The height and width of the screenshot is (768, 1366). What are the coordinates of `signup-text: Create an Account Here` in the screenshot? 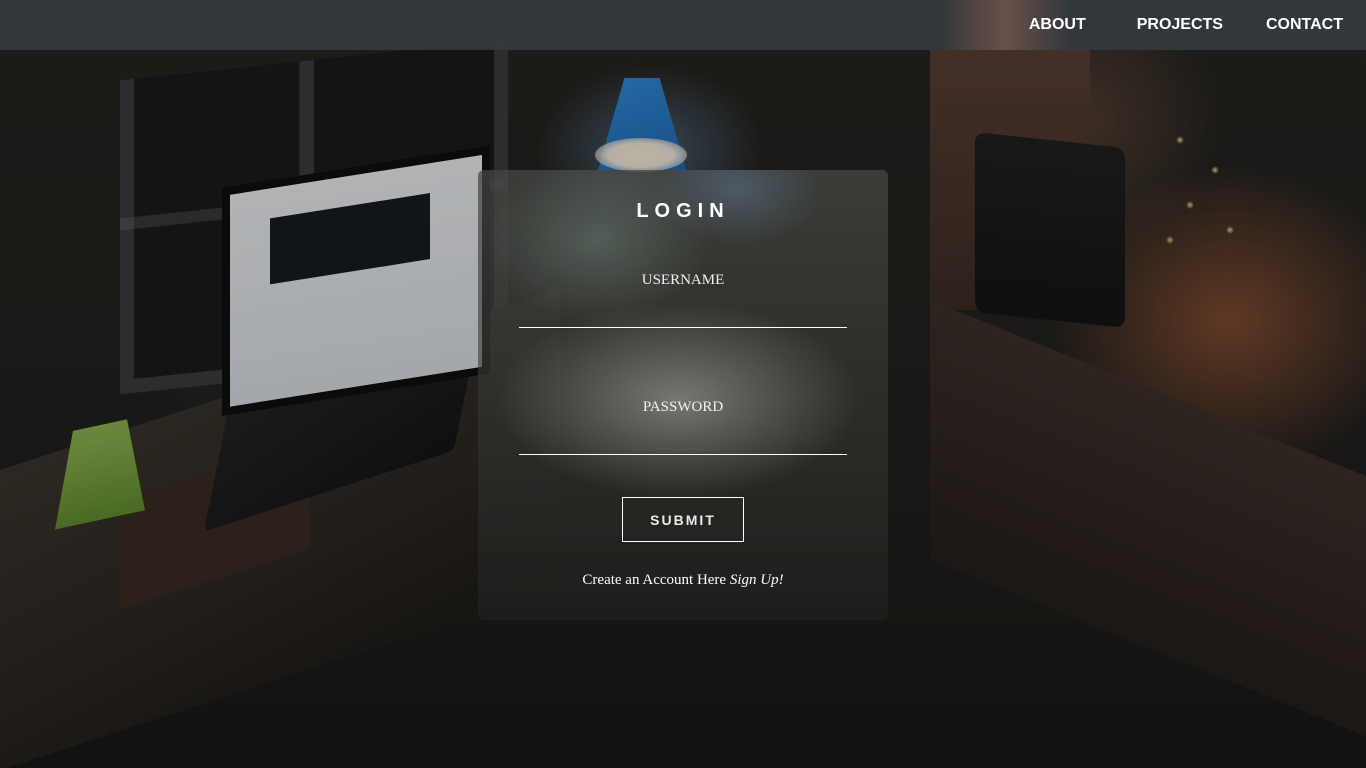 It's located at (654, 580).